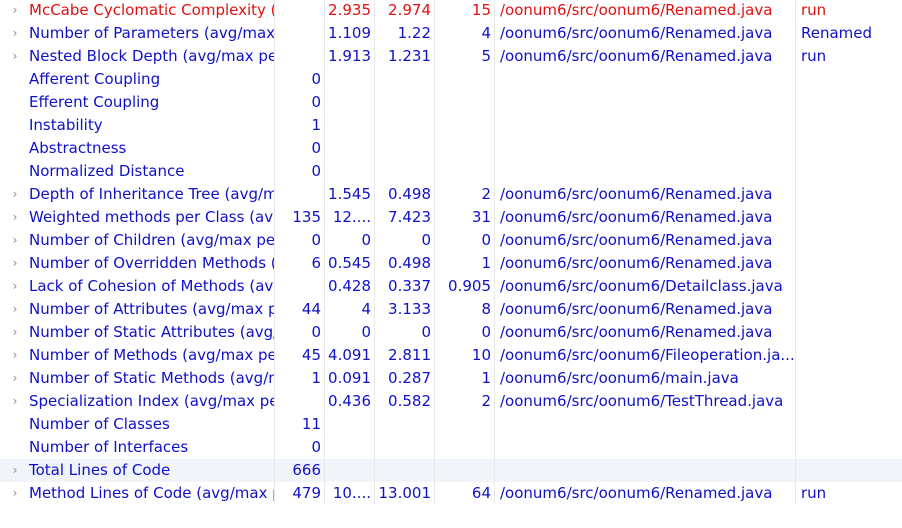  What do you see at coordinates (465, 217) in the screenshot?
I see `maximum-cell: 31` at bounding box center [465, 217].